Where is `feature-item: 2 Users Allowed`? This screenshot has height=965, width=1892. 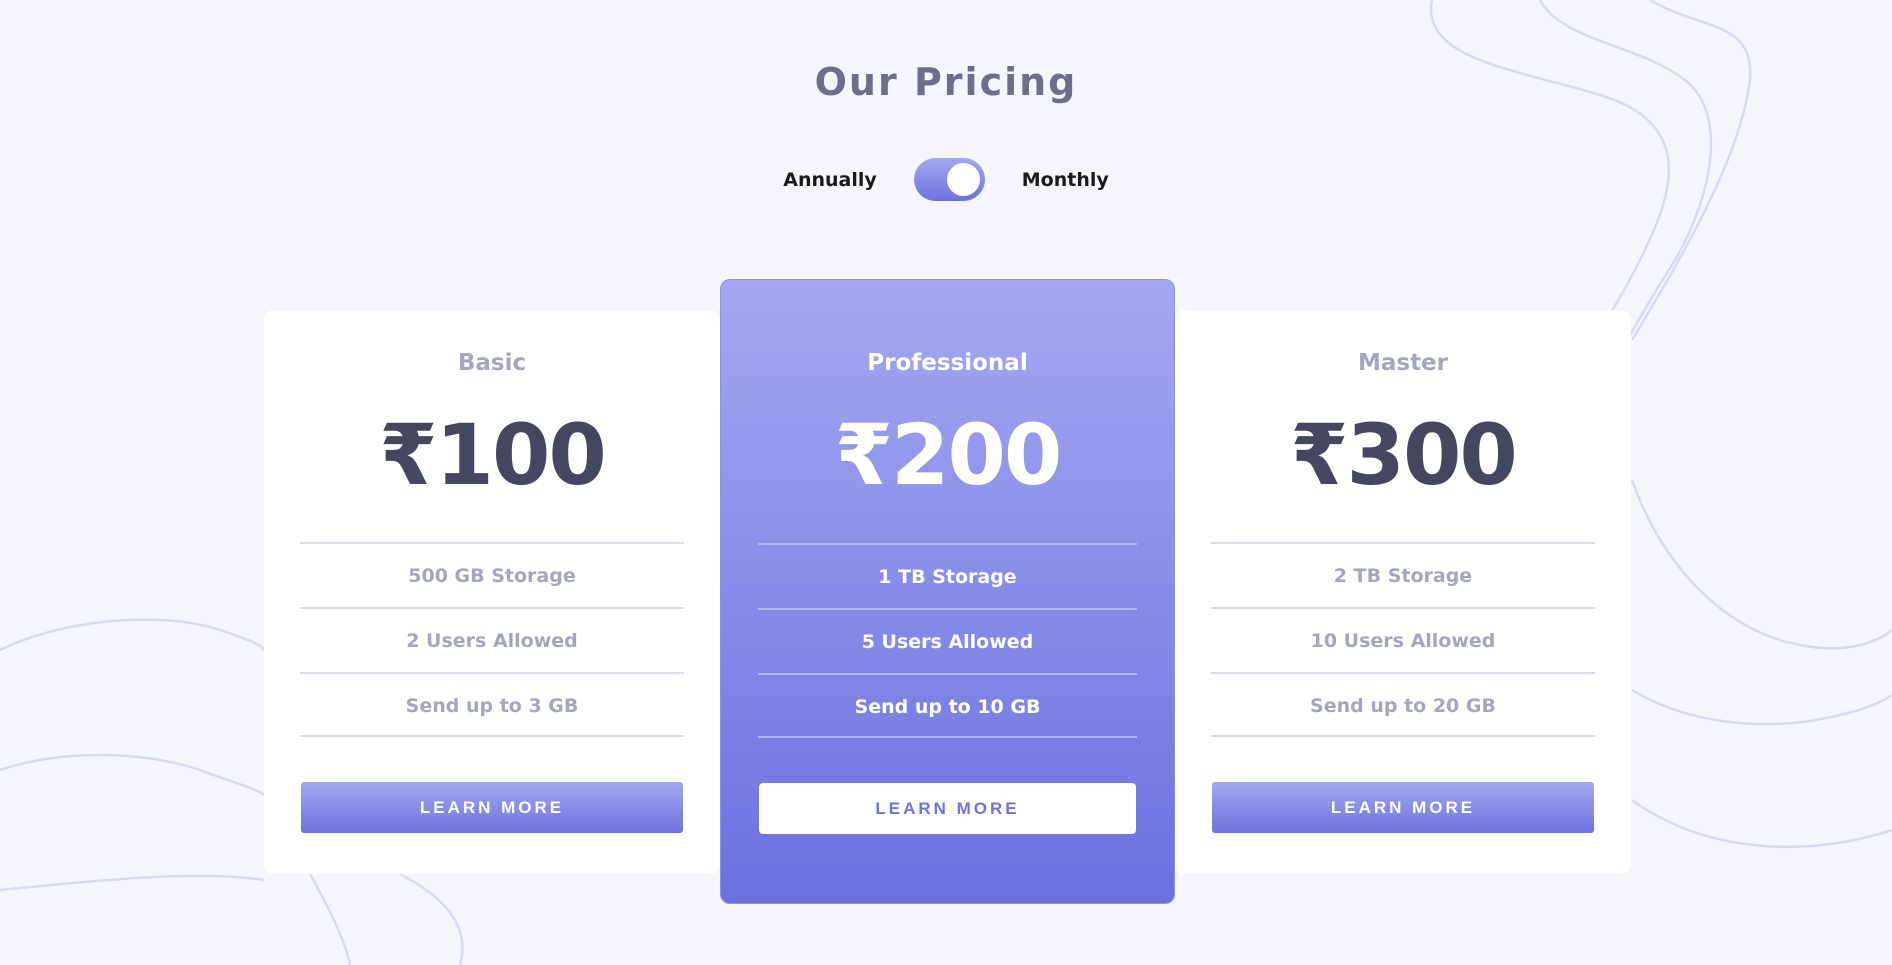 feature-item: 2 Users Allowed is located at coordinates (492, 639).